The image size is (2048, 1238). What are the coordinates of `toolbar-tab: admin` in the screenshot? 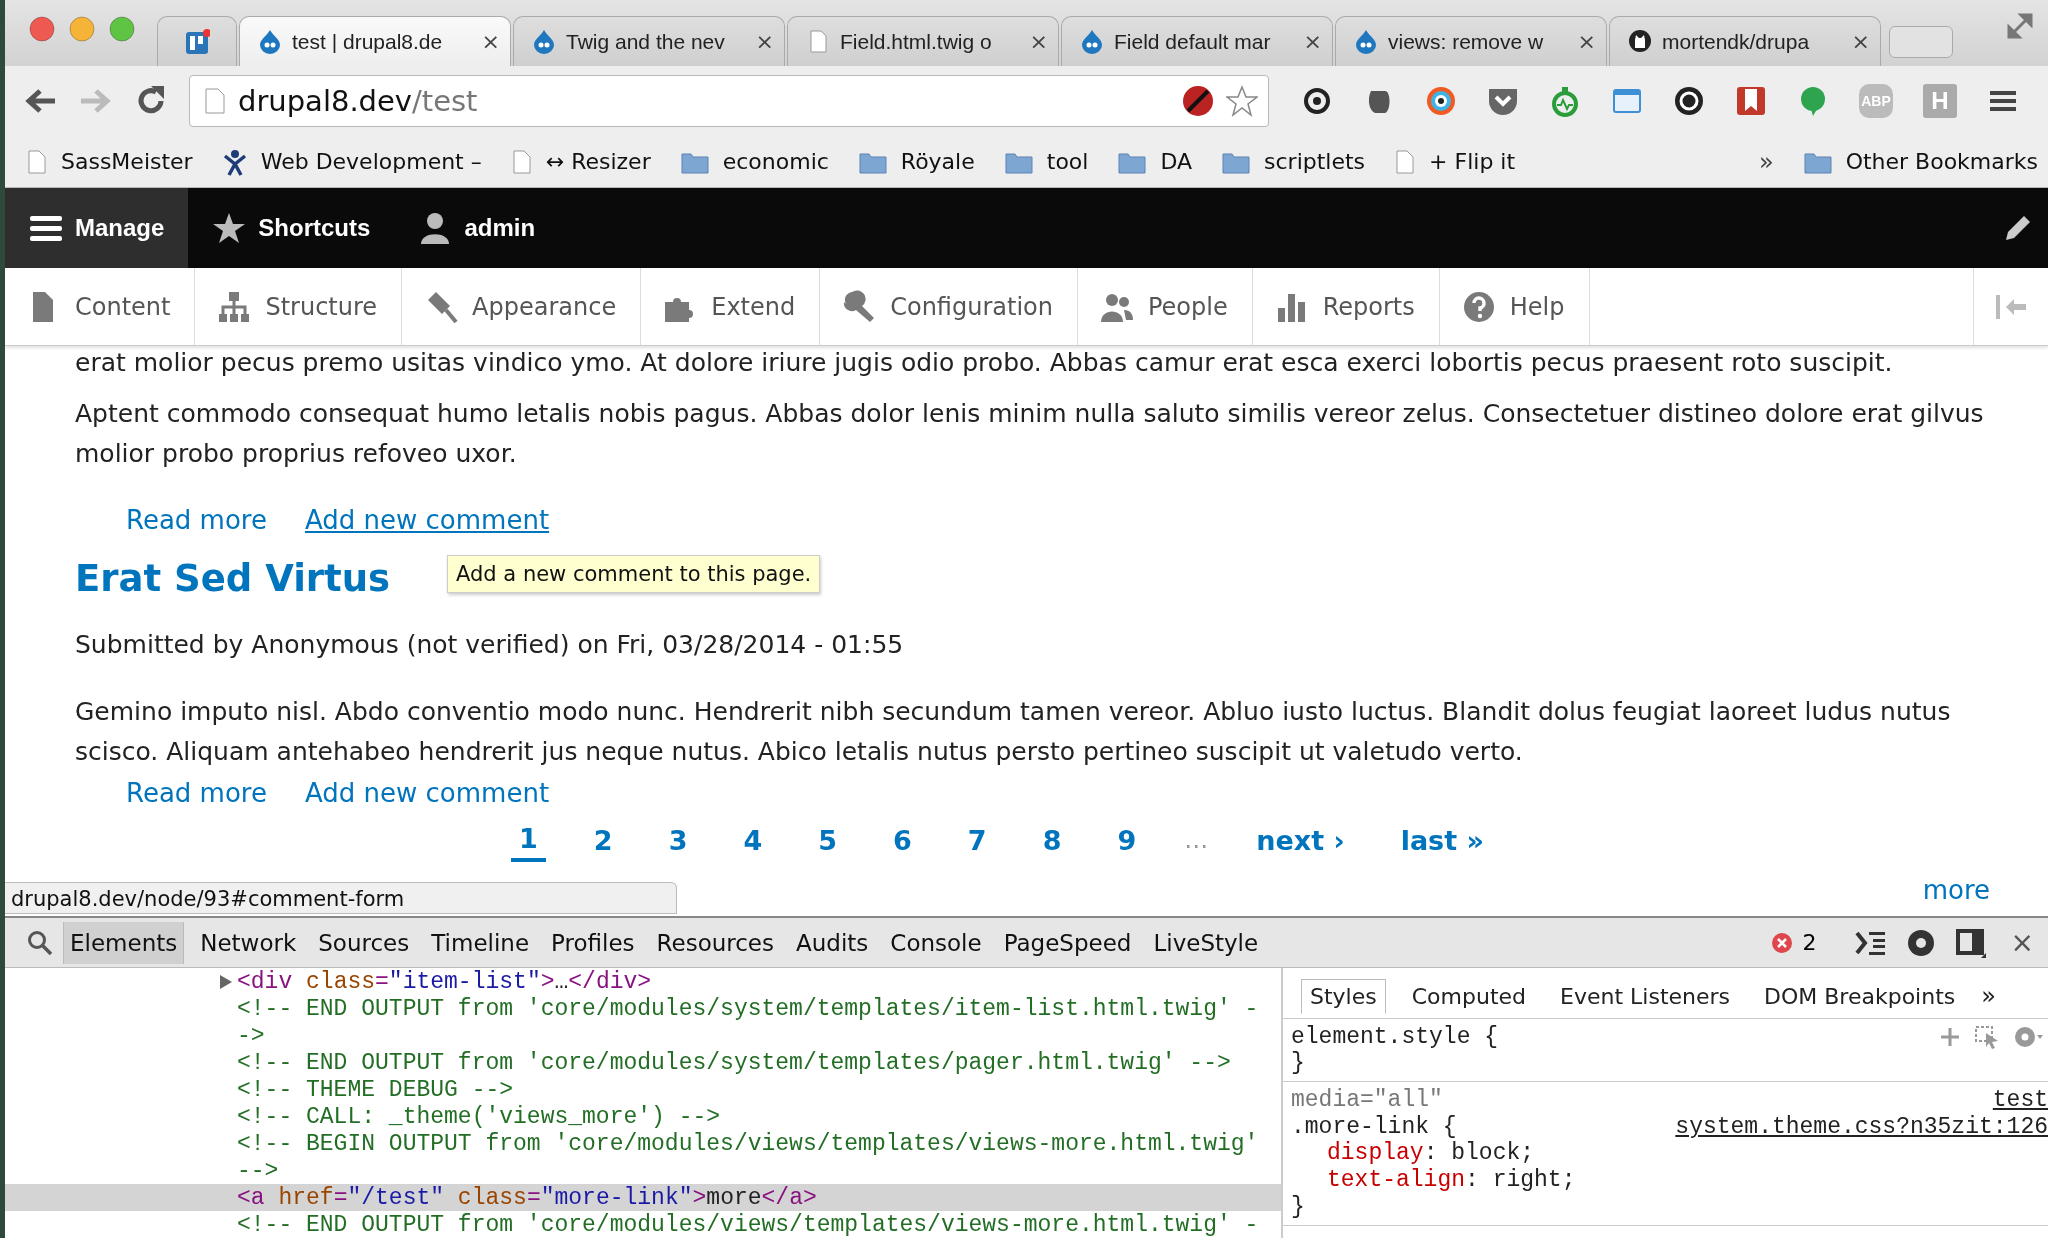 It's located at (477, 228).